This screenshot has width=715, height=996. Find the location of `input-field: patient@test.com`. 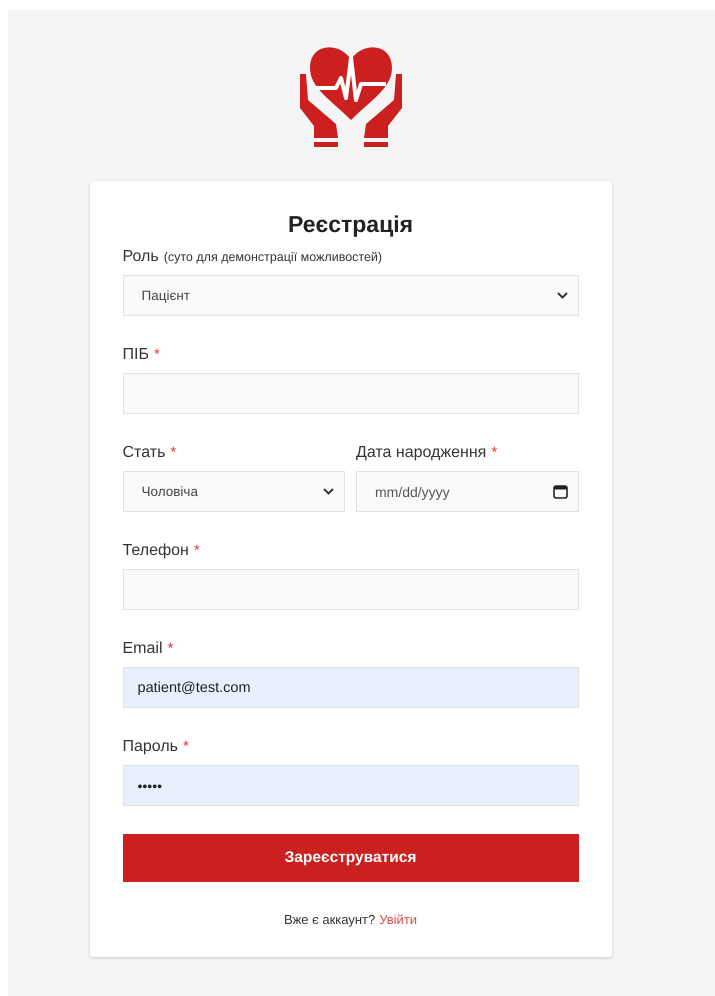

input-field: patient@test.com is located at coordinates (350, 687).